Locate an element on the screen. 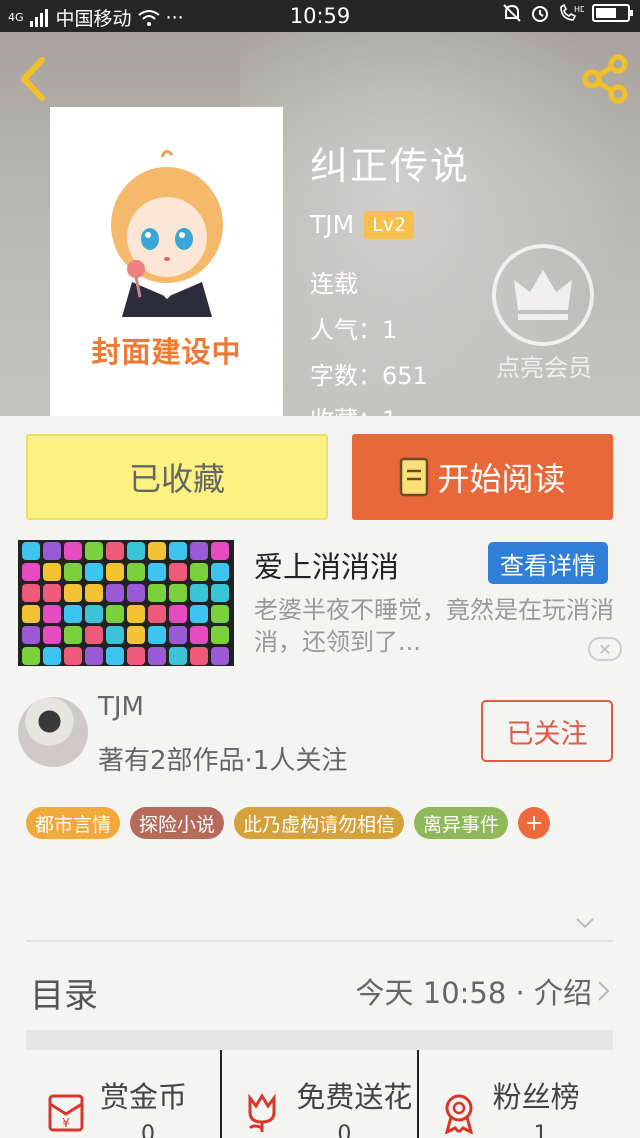  back-icon is located at coordinates (34, 79).